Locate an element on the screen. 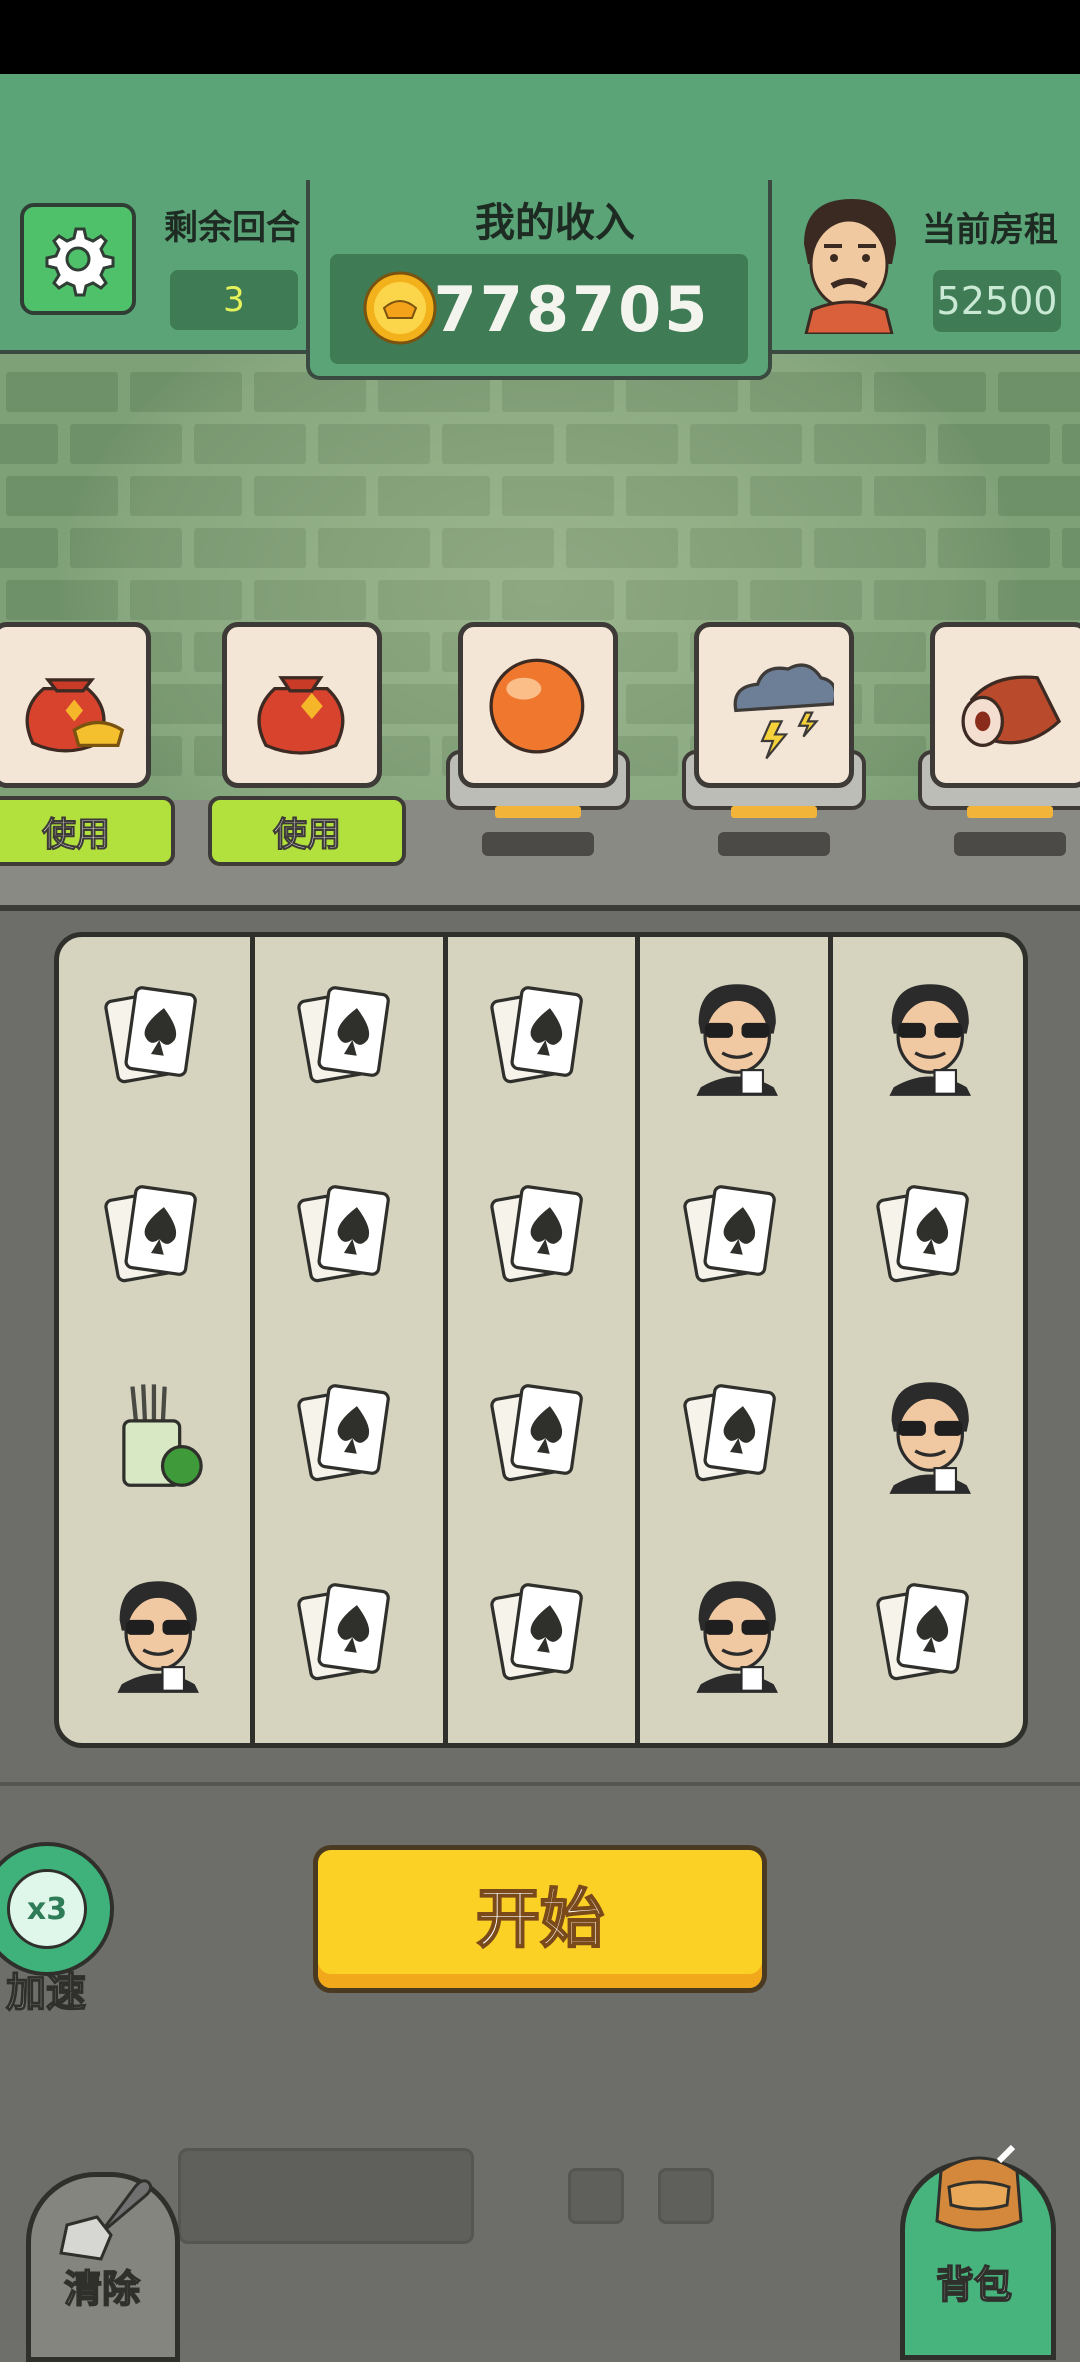 This screenshot has width=1080, height=2362. start-button: 开始 is located at coordinates (540, 1919).